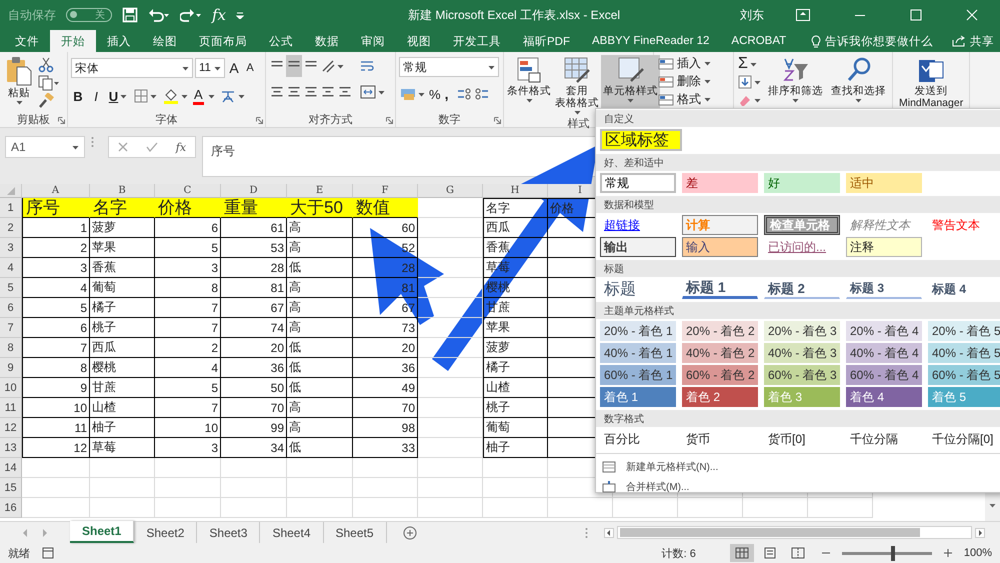  I want to click on row-header: 14, so click(11, 468).